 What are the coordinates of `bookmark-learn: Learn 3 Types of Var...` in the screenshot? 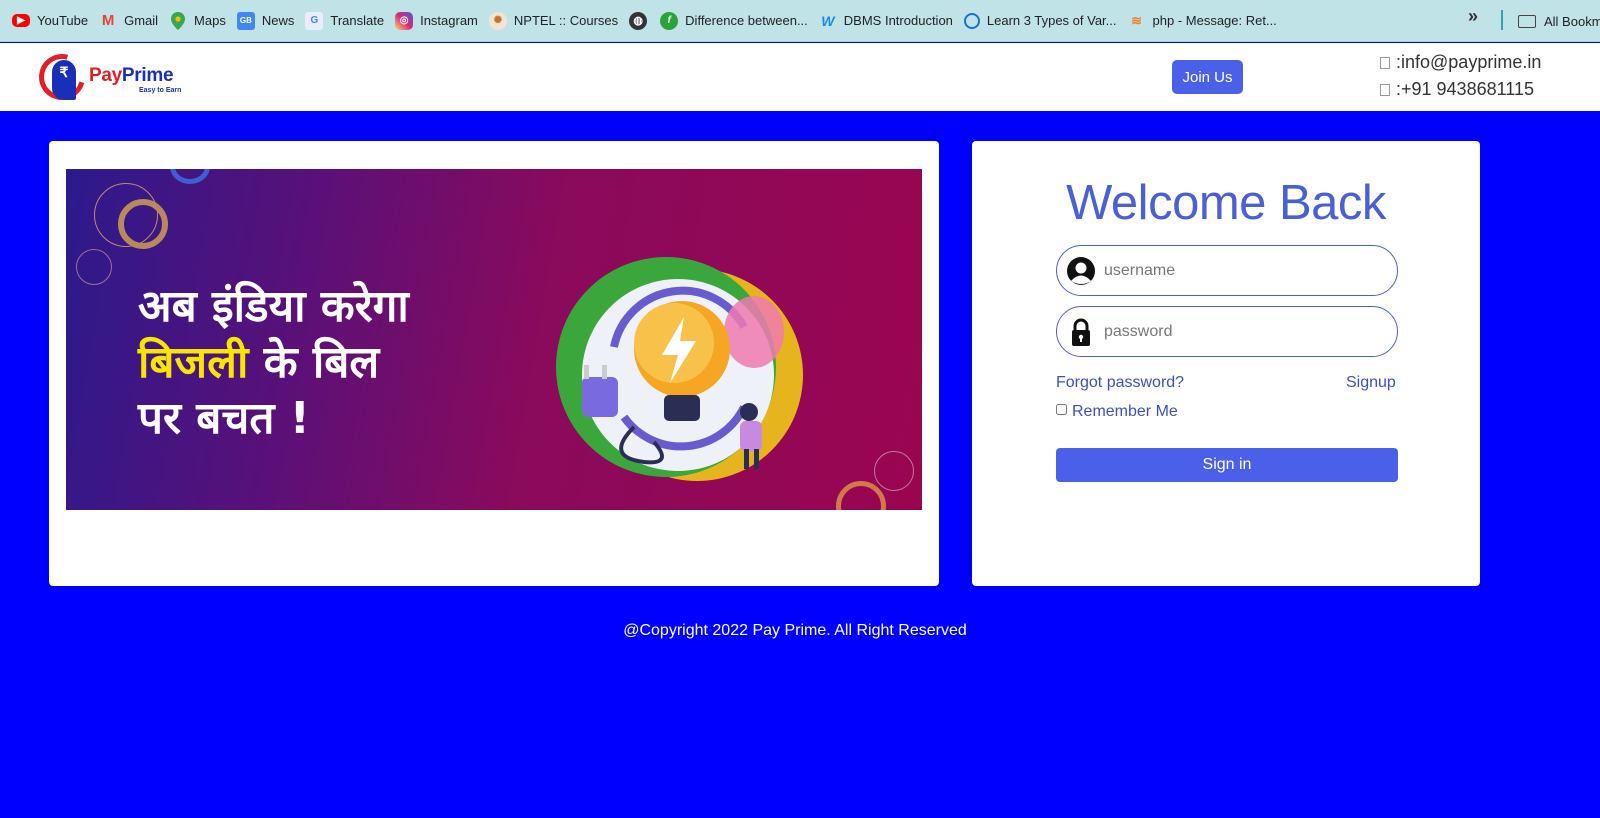 It's located at (1044, 21).